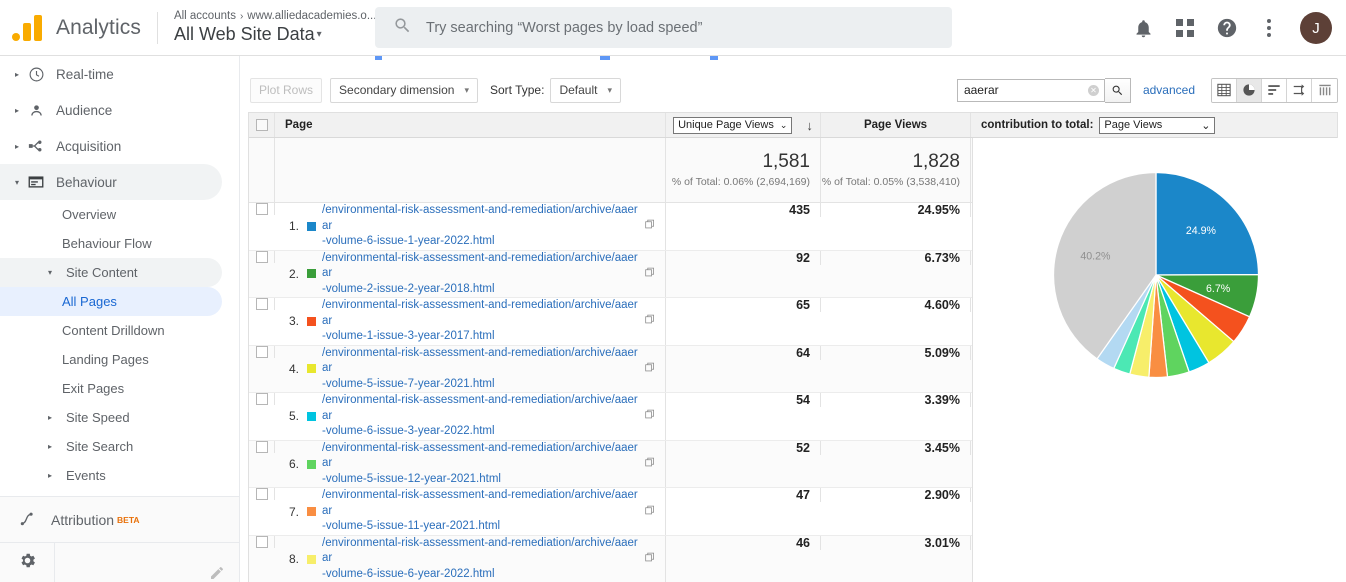 This screenshot has width=1346, height=582. What do you see at coordinates (111, 272) in the screenshot?
I see `sidebar-item-site-content: ▾ Site Content` at bounding box center [111, 272].